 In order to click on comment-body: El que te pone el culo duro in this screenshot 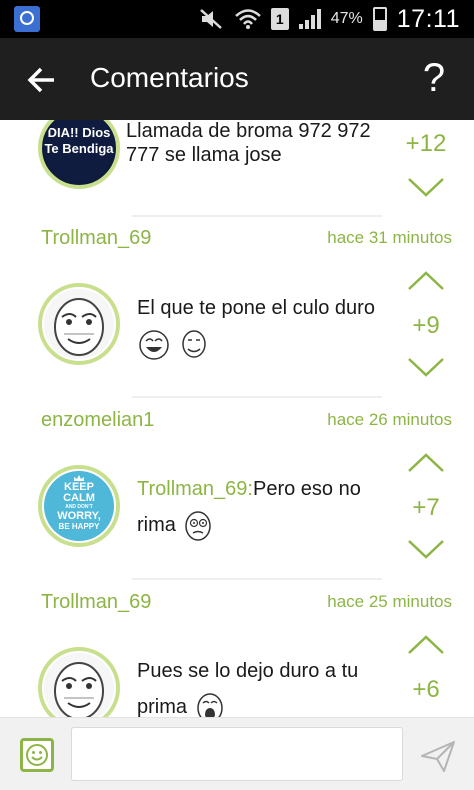, I will do `click(256, 308)`.